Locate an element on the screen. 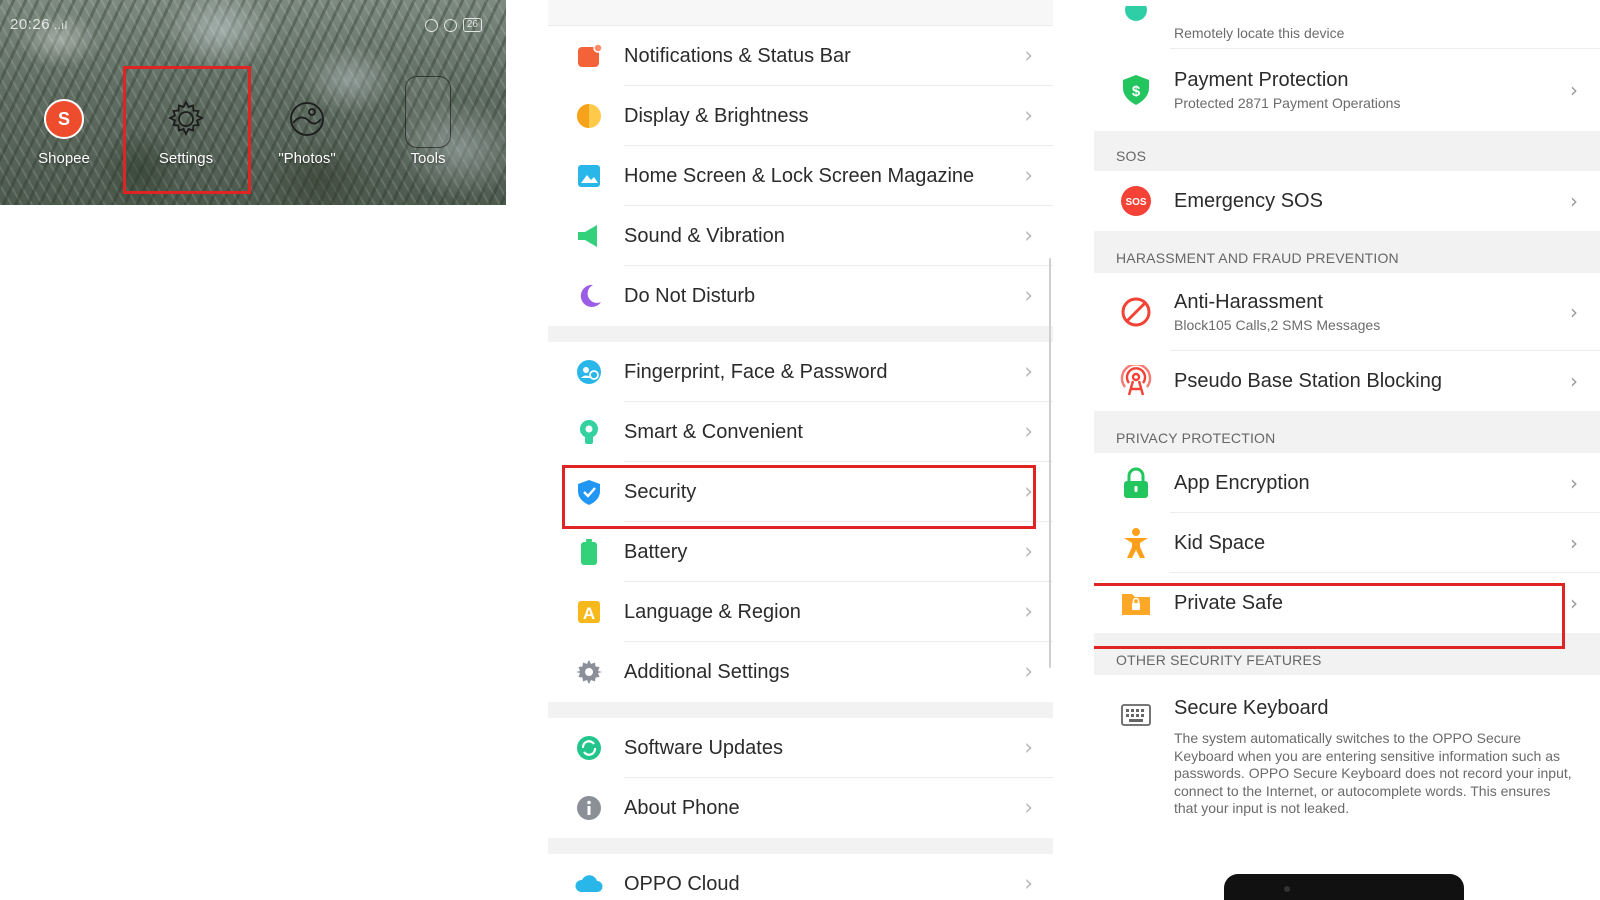 The image size is (1600, 900). settings-item-label: Do Not Disturb is located at coordinates (690, 295).